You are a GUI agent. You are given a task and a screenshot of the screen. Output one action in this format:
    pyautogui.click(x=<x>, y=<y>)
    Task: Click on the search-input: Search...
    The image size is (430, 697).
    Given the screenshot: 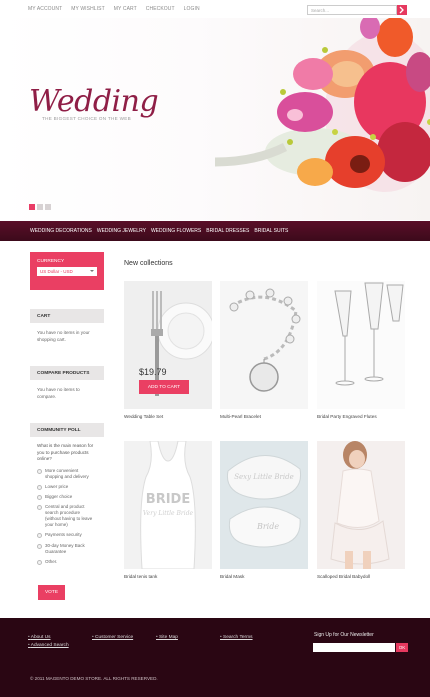 What is the action you would take?
    pyautogui.click(x=352, y=10)
    